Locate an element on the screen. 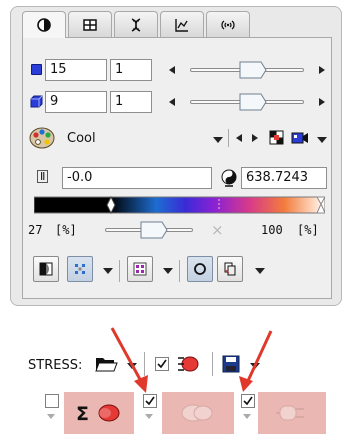  chart-icon is located at coordinates (181, 25).